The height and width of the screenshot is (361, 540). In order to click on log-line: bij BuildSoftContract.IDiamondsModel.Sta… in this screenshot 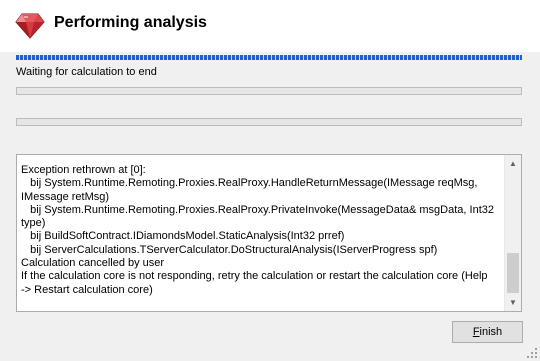, I will do `click(183, 236)`.